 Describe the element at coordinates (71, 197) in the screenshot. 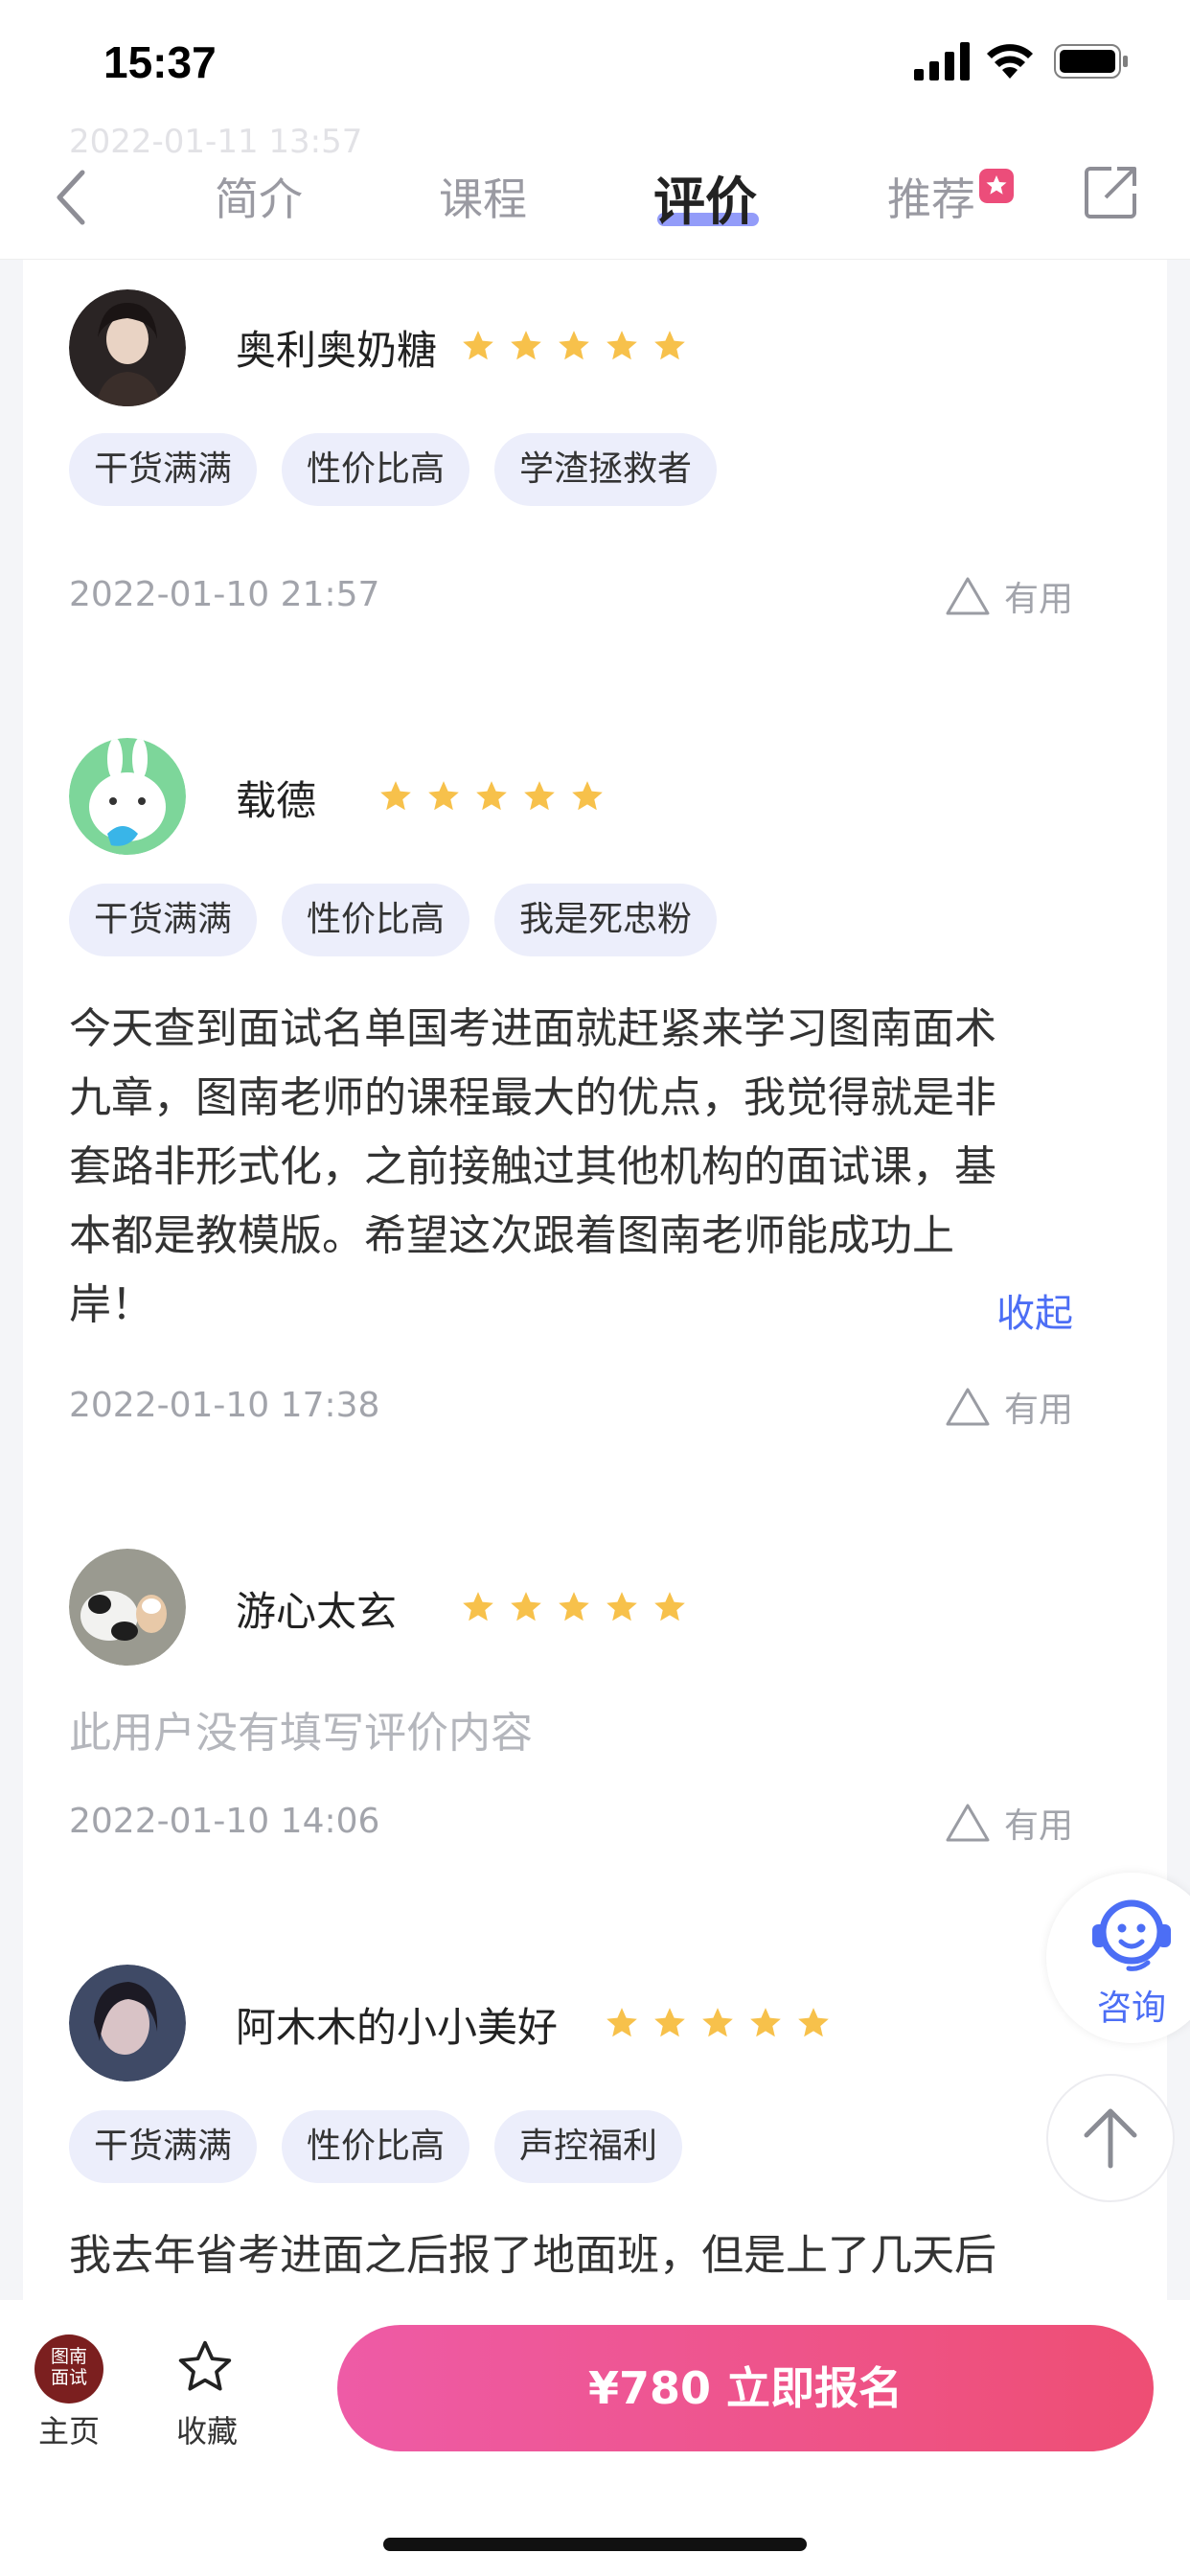

I see `back-arrow-icon` at that location.